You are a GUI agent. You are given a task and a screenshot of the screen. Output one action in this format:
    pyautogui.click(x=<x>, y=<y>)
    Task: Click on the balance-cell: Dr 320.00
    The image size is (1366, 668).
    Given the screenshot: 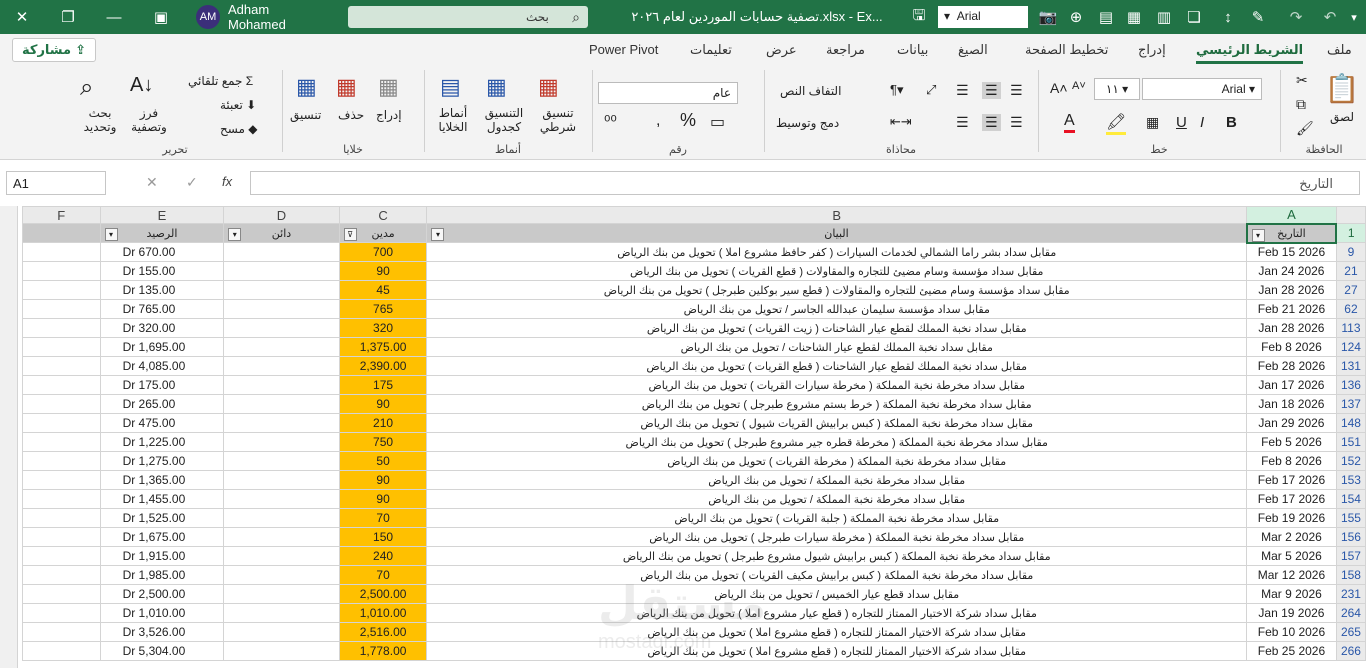 What is the action you would take?
    pyautogui.click(x=162, y=328)
    